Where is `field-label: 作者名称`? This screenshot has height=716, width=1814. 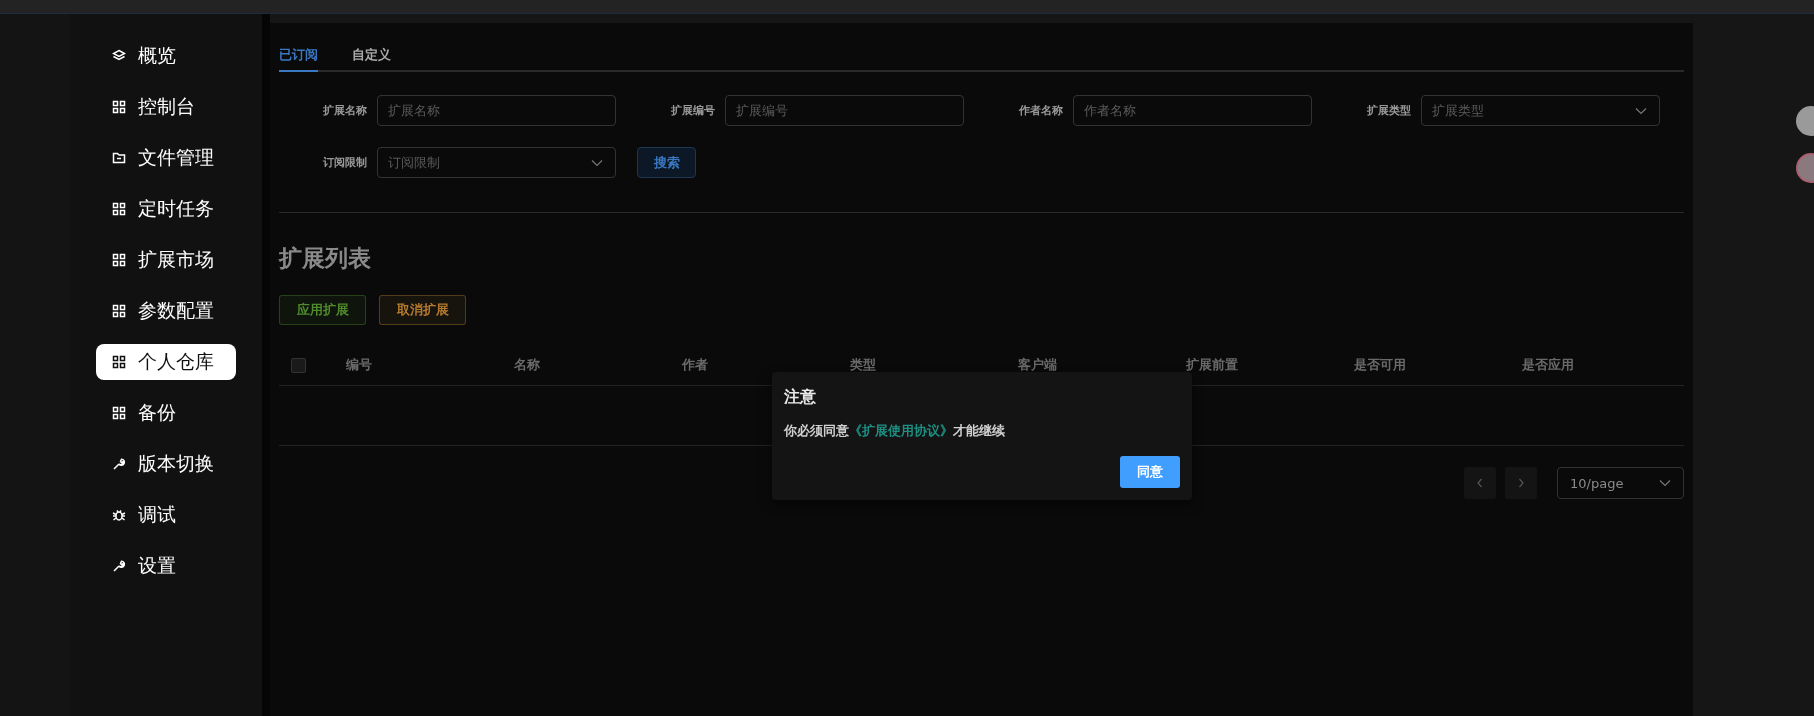
field-label: 作者名称 is located at coordinates (1040, 110).